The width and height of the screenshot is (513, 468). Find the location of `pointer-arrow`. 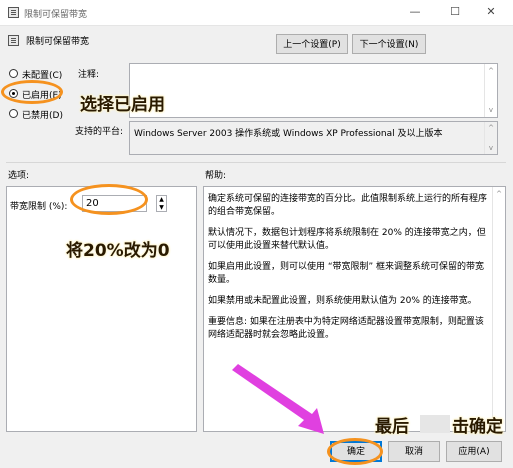

pointer-arrow is located at coordinates (278, 399).